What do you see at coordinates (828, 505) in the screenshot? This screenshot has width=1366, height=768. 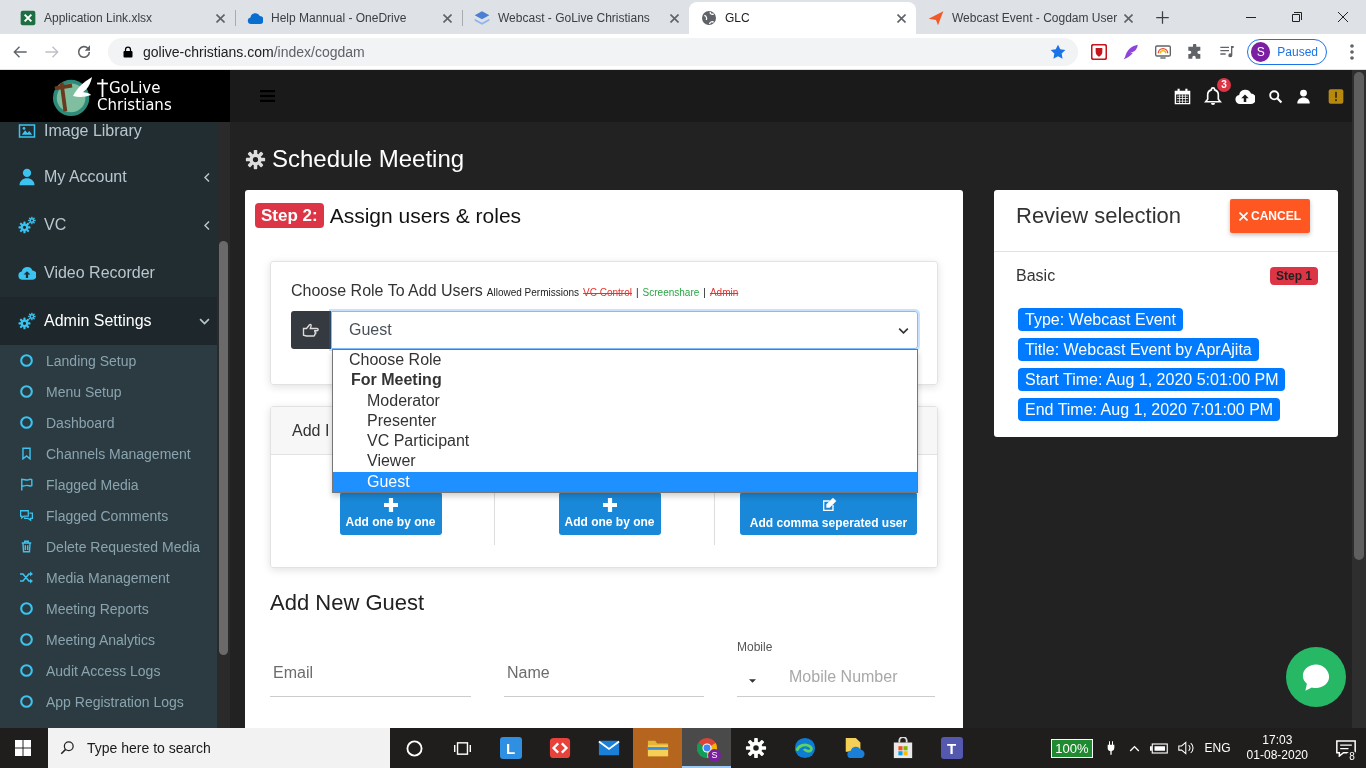 I see `edit-icon` at bounding box center [828, 505].